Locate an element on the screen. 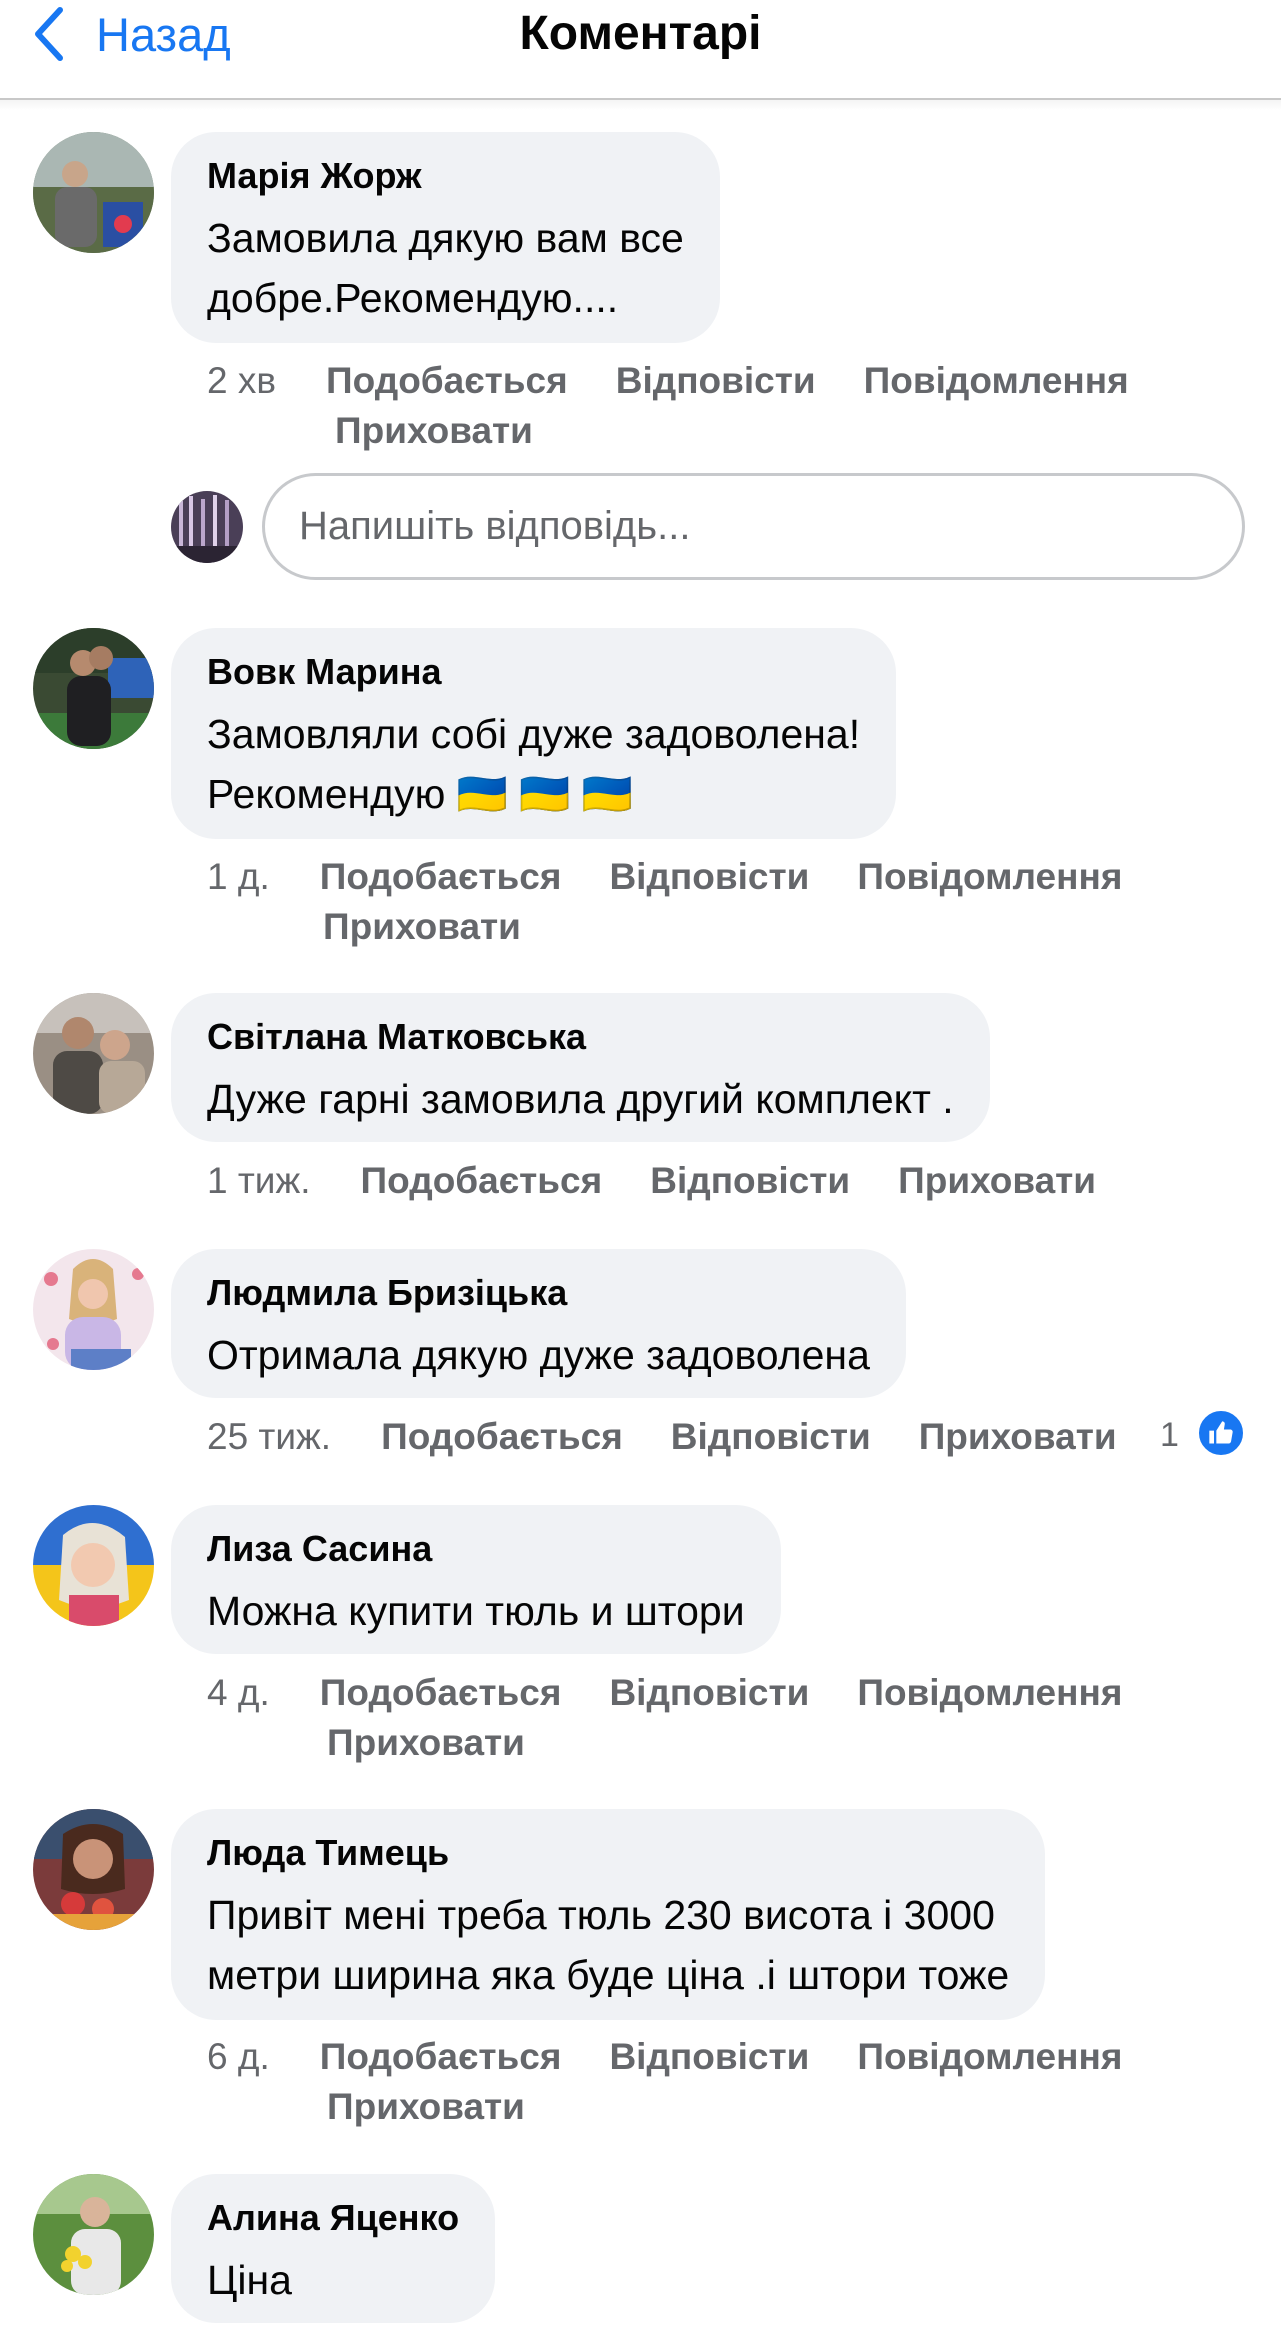 Image resolution: width=1281 pixels, height=2347 pixels. reaction-count: 1 is located at coordinates (1169, 1435).